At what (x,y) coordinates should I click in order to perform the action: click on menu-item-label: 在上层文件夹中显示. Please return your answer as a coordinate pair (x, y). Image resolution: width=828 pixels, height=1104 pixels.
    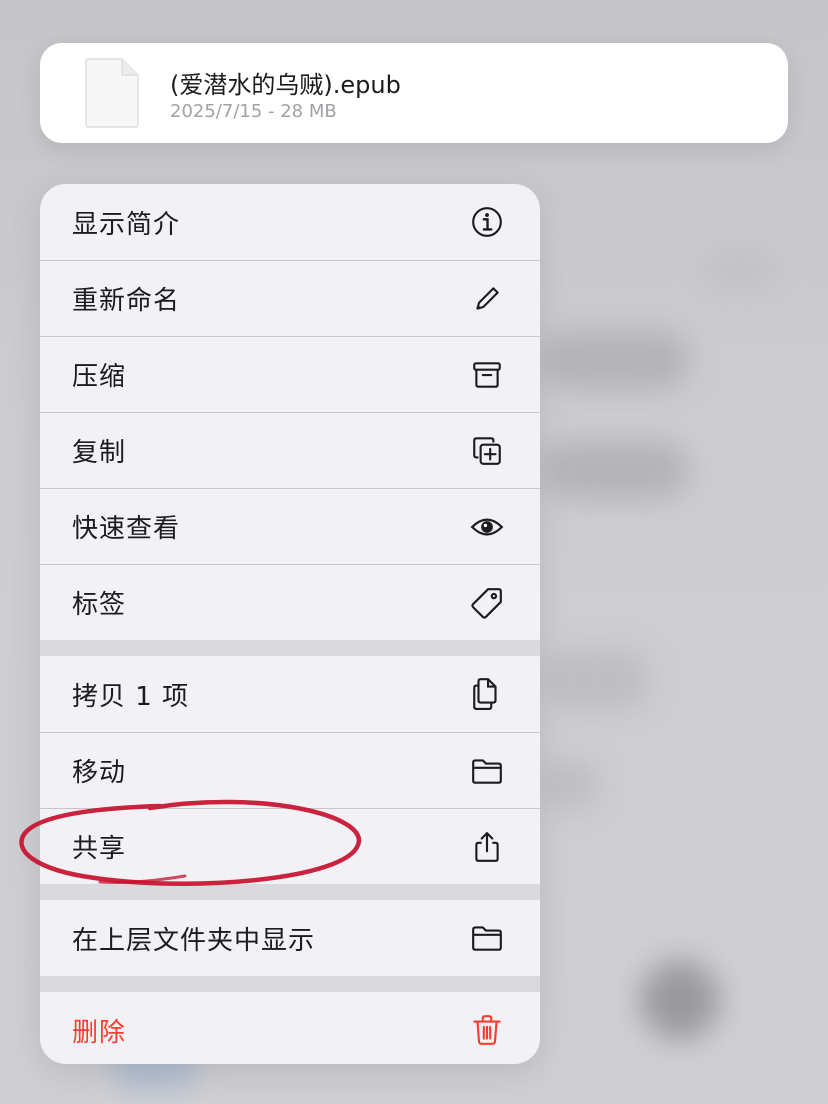
    Looking at the image, I should click on (194, 940).